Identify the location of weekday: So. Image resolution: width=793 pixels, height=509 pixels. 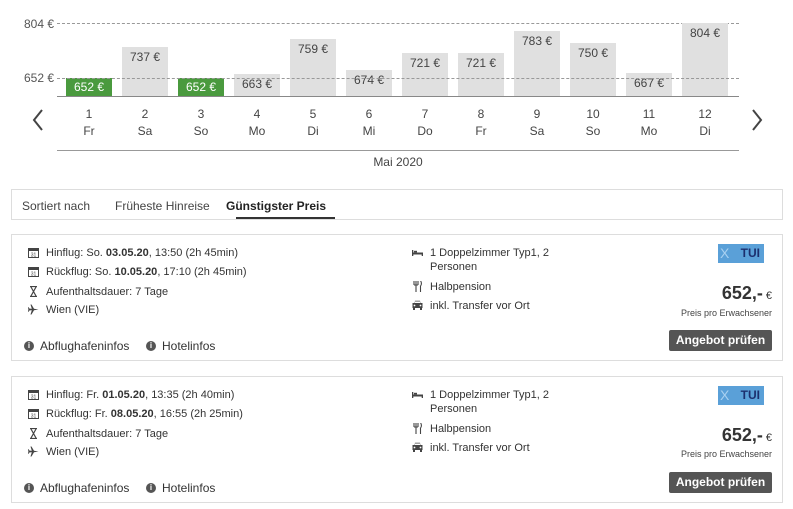
(201, 131).